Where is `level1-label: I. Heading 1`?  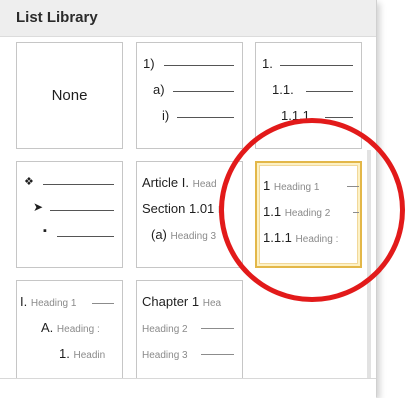
level1-label: I. Heading 1 is located at coordinates (48, 301).